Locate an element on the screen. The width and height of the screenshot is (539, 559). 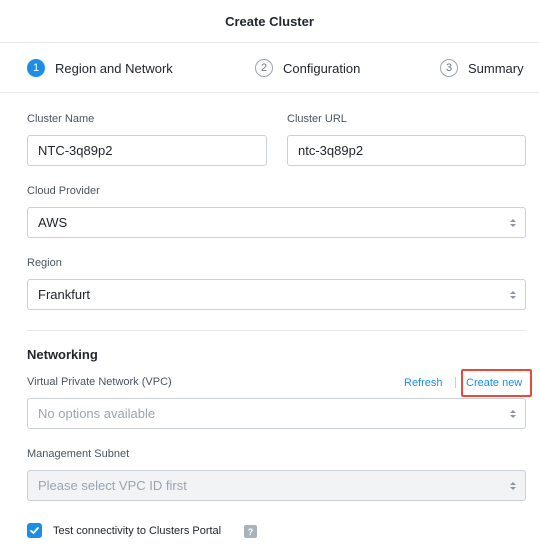
vpc-select: No options available is located at coordinates (276, 413).